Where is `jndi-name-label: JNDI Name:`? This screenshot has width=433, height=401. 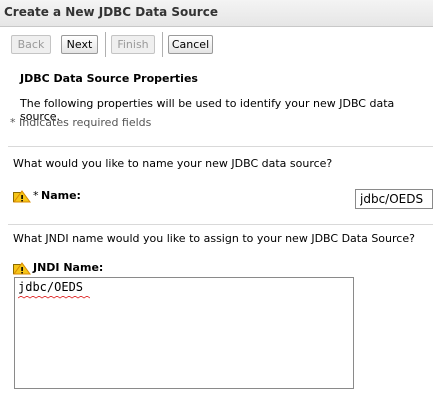
jndi-name-label: JNDI Name: is located at coordinates (68, 267).